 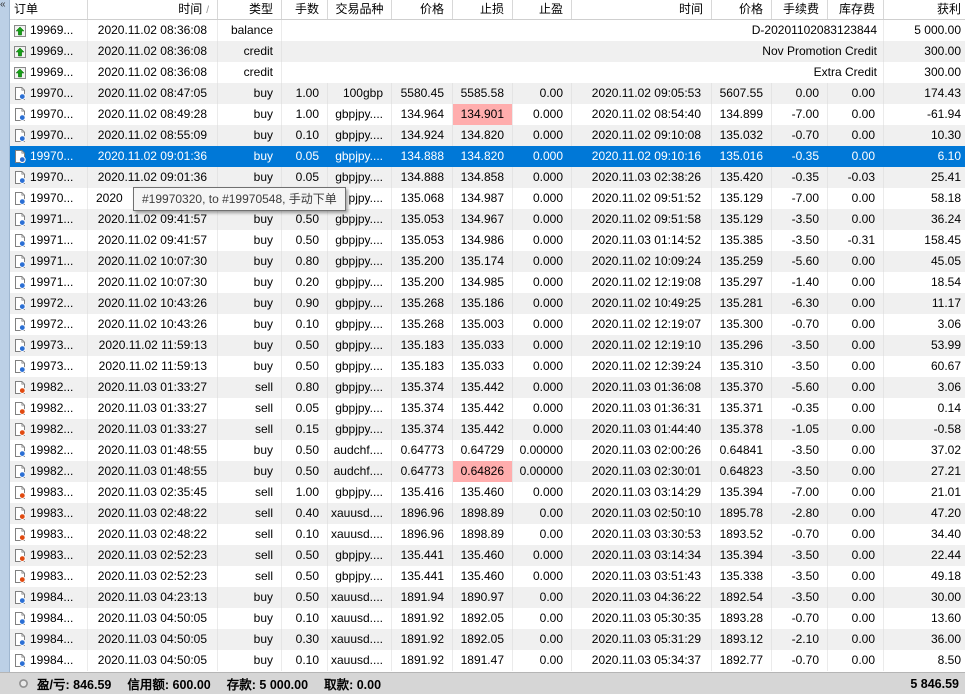 I want to click on cell-time: 2020.11.02 08:55:09, so click(x=153, y=135).